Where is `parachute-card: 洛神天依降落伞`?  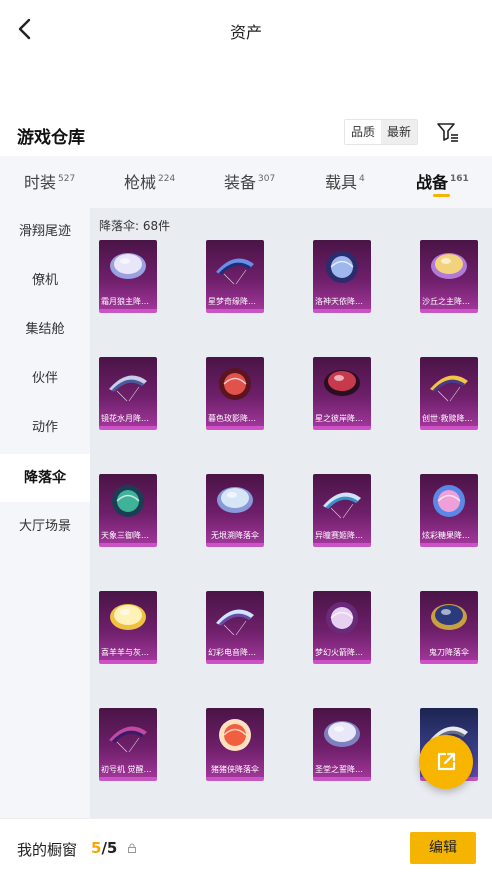
parachute-card: 洛神天依降落伞 is located at coordinates (342, 276).